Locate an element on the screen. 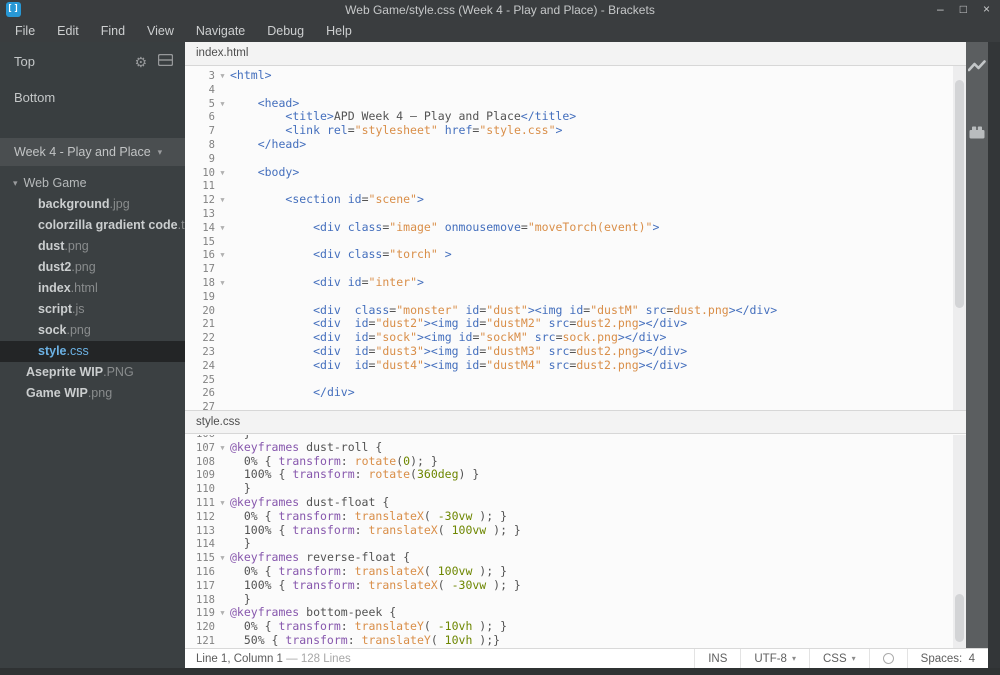 The width and height of the screenshot is (1000, 675). code-token: transform is located at coordinates (323, 584).